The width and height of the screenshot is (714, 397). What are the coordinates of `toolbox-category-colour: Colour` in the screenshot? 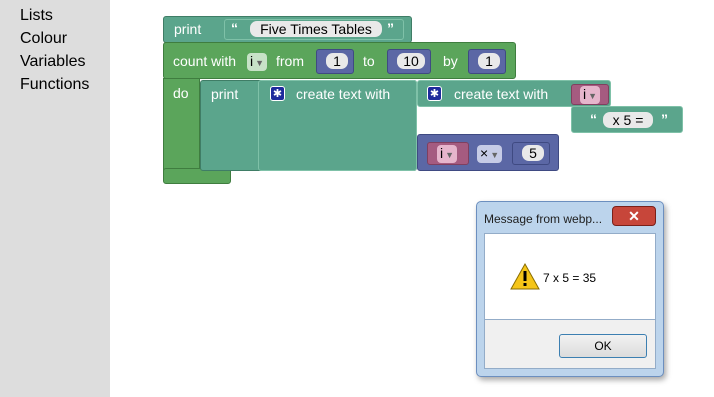 It's located at (43, 38).